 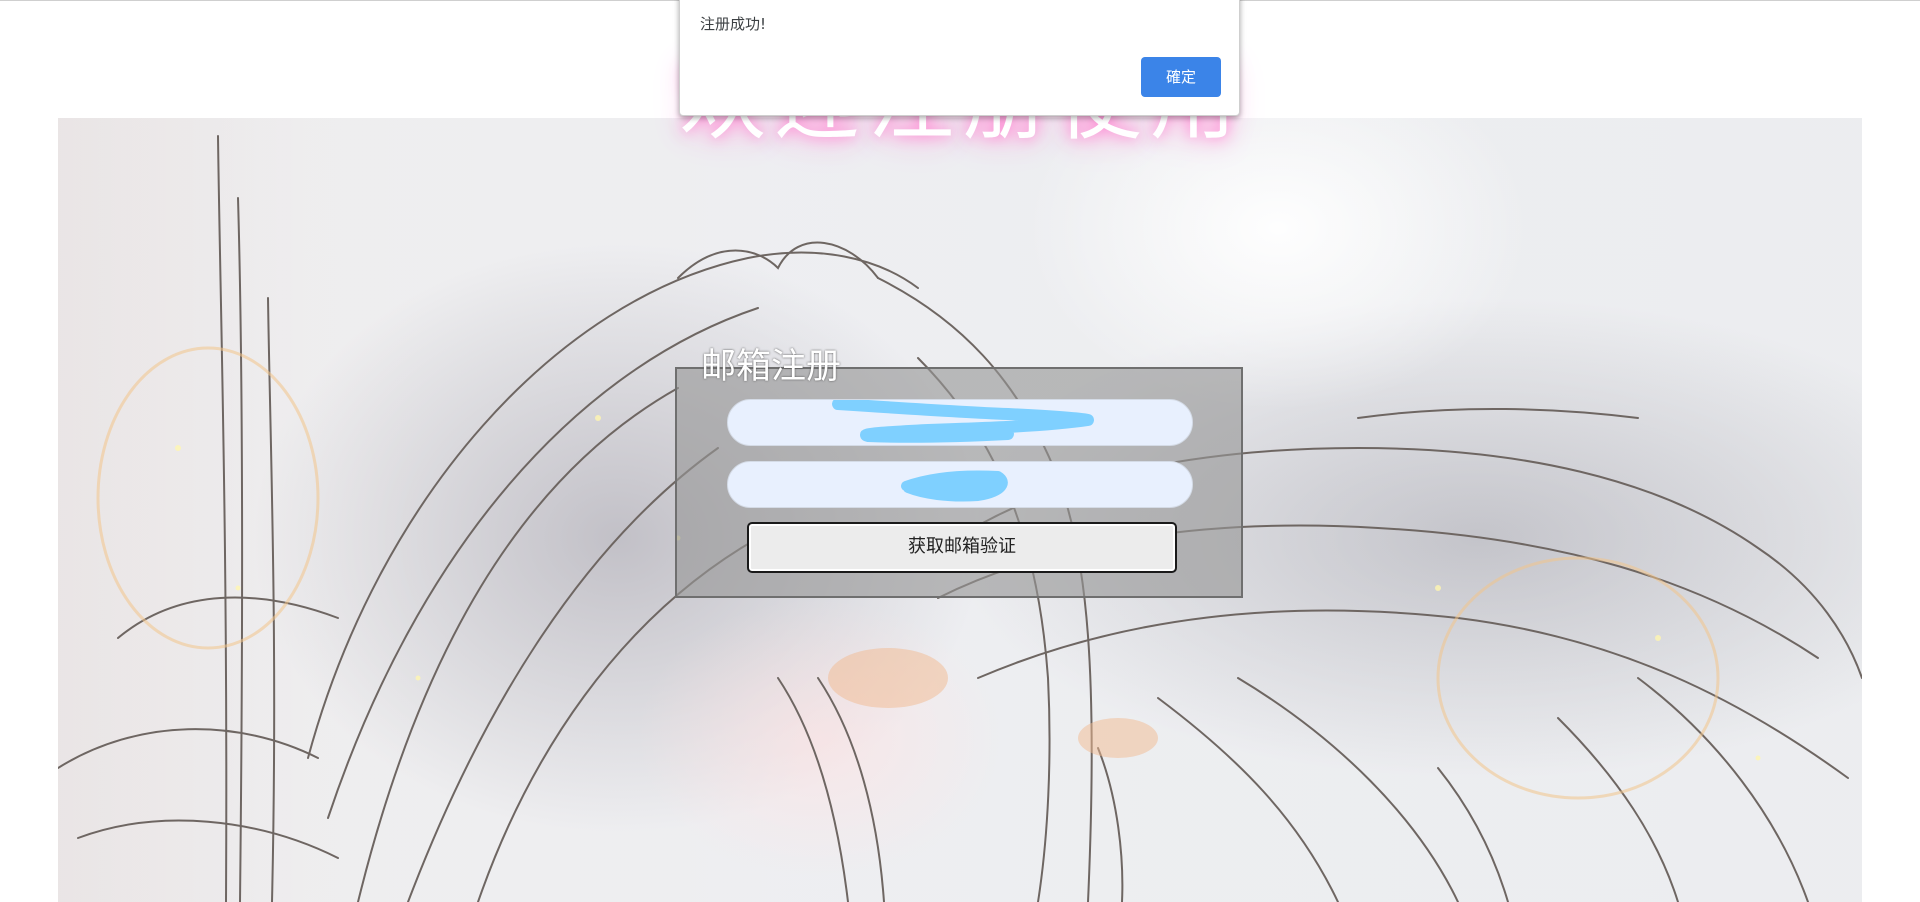 What do you see at coordinates (959, 58) in the screenshot?
I see `alert-dialog: 注册成功! 確定` at bounding box center [959, 58].